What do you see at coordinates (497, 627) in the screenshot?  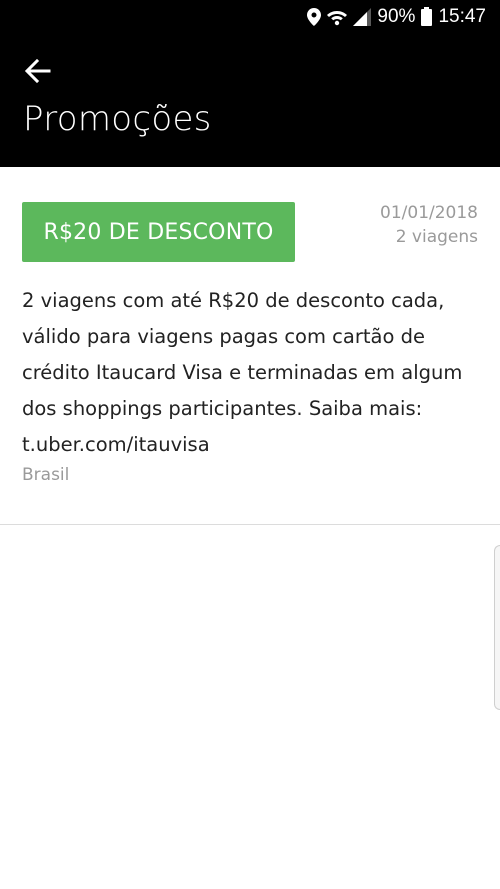 I see `edge-panel-handle` at bounding box center [497, 627].